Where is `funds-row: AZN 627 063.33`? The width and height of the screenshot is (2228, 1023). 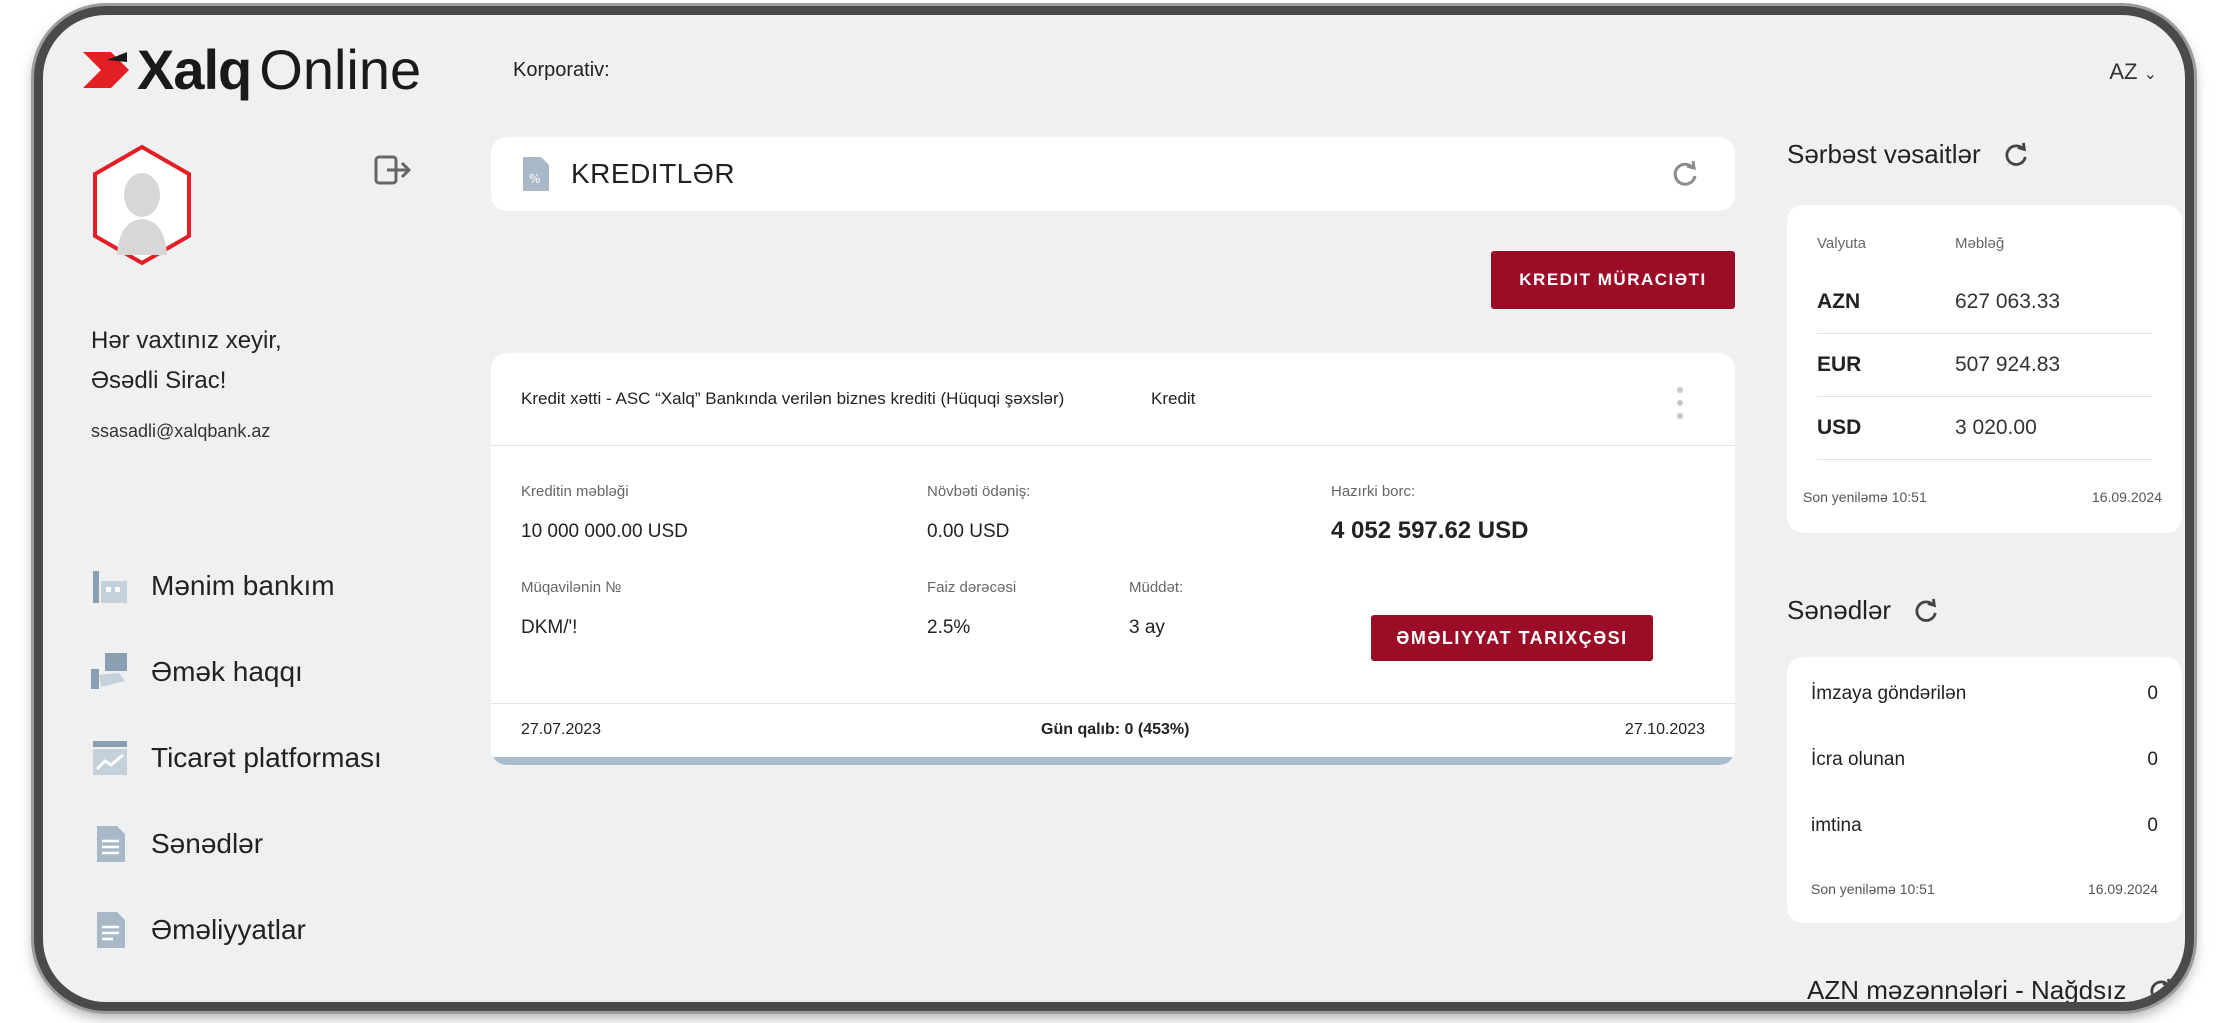 funds-row: AZN 627 063.33 is located at coordinates (1984, 302).